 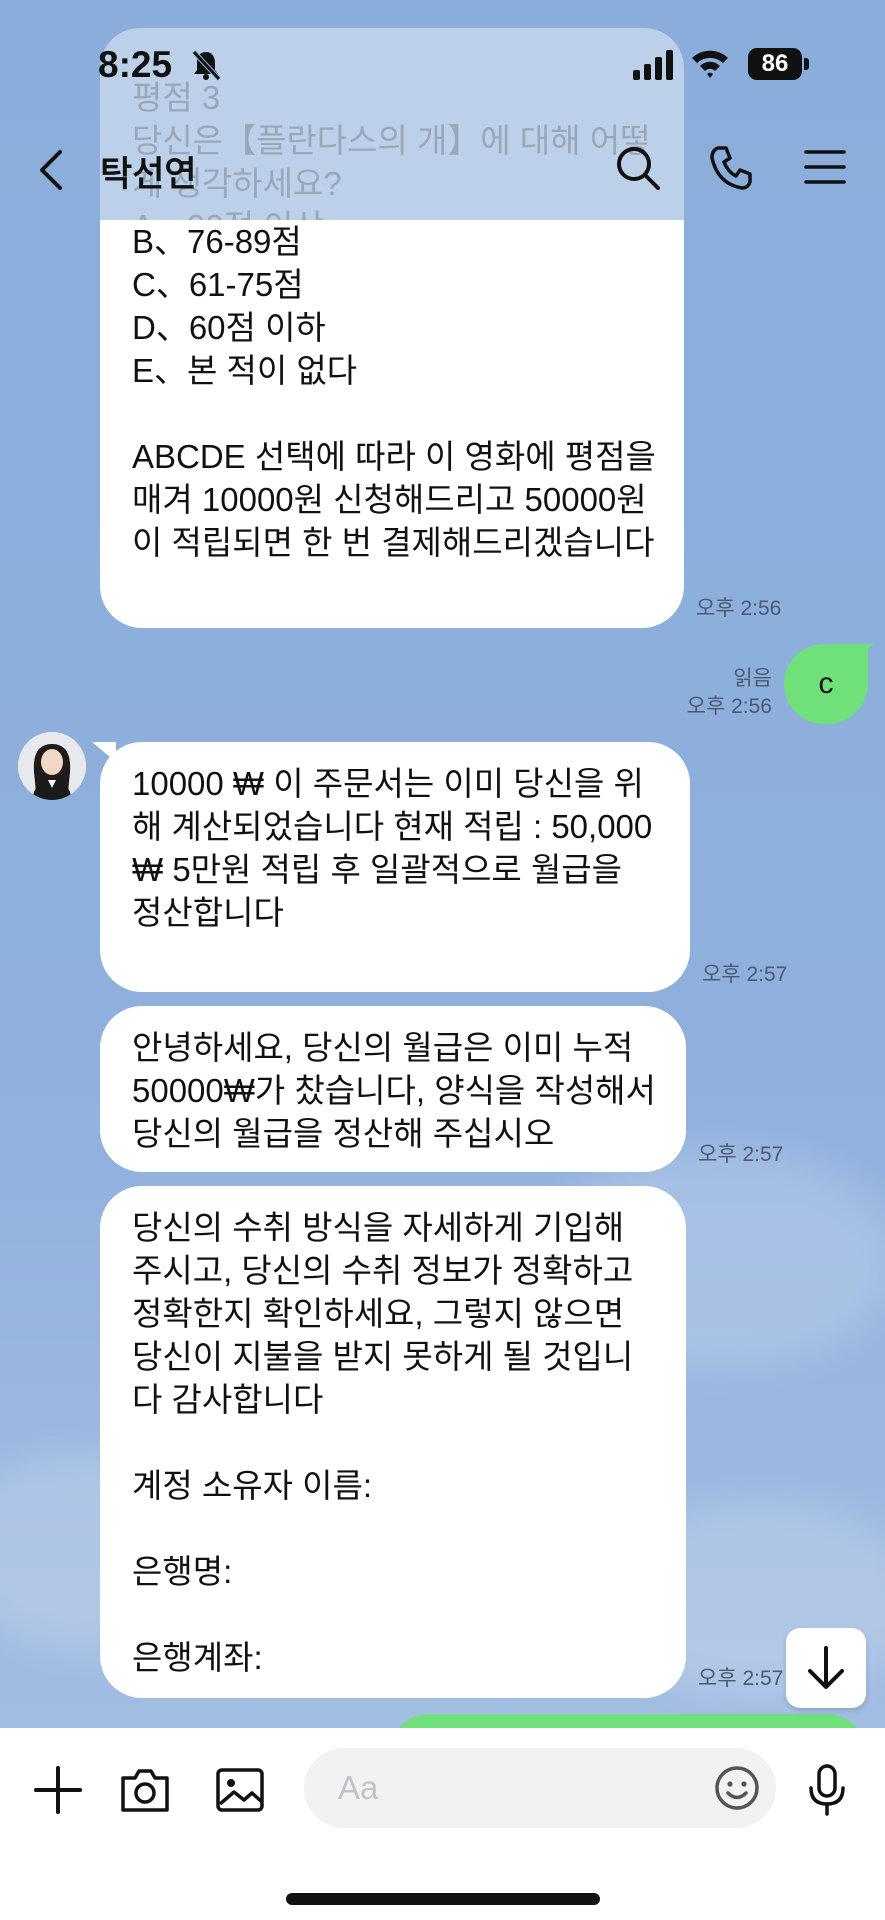 What do you see at coordinates (653, 65) in the screenshot?
I see `signal-icon` at bounding box center [653, 65].